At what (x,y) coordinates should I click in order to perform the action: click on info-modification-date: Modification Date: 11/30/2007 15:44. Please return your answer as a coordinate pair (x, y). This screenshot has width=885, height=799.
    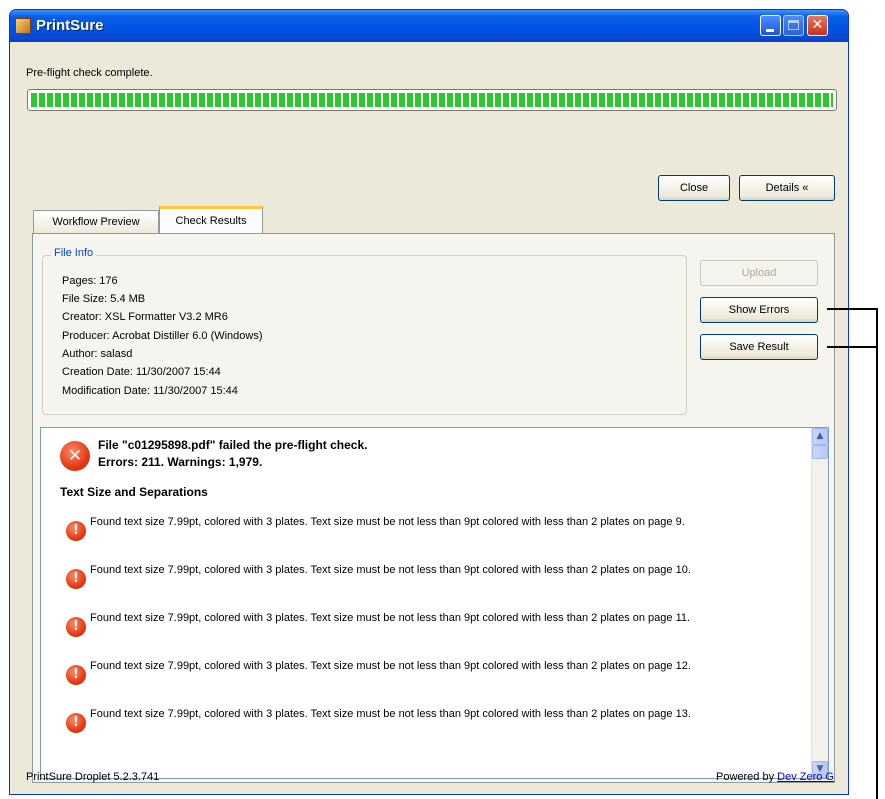
    Looking at the image, I should click on (150, 391).